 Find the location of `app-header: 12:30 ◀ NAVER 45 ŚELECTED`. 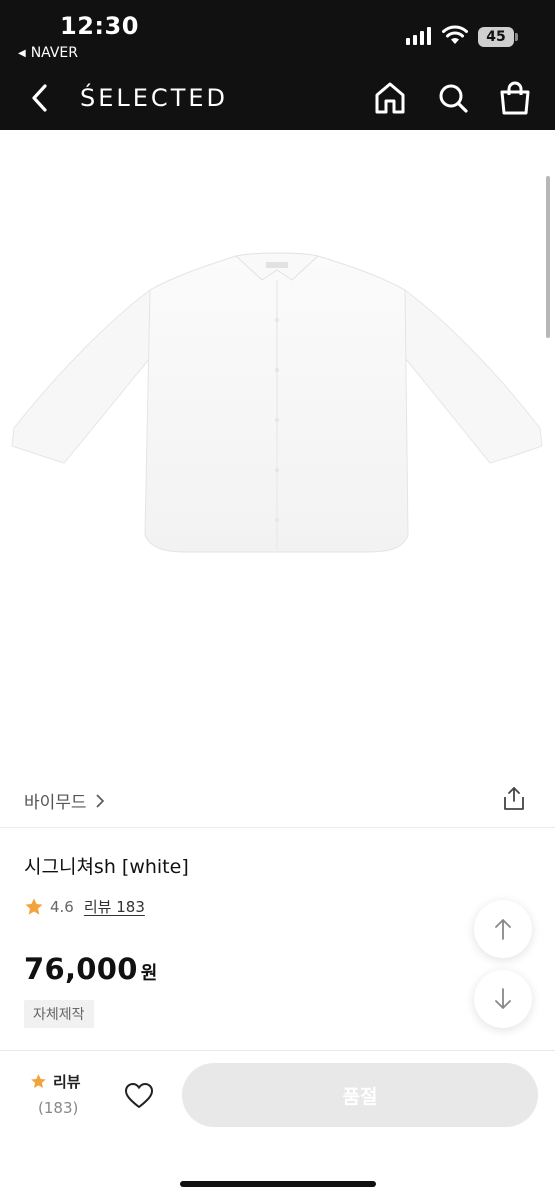

app-header: 12:30 ◀ NAVER 45 ŚELECTED is located at coordinates (277, 65).